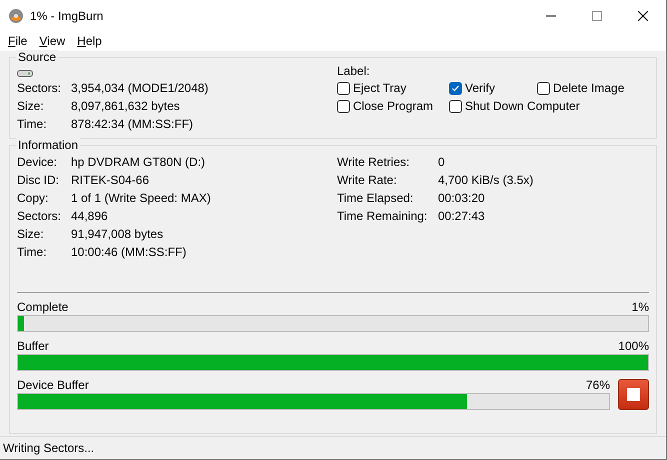  What do you see at coordinates (132, 124) in the screenshot?
I see `field-value: 878:42:34 (MM:SS:FF)` at bounding box center [132, 124].